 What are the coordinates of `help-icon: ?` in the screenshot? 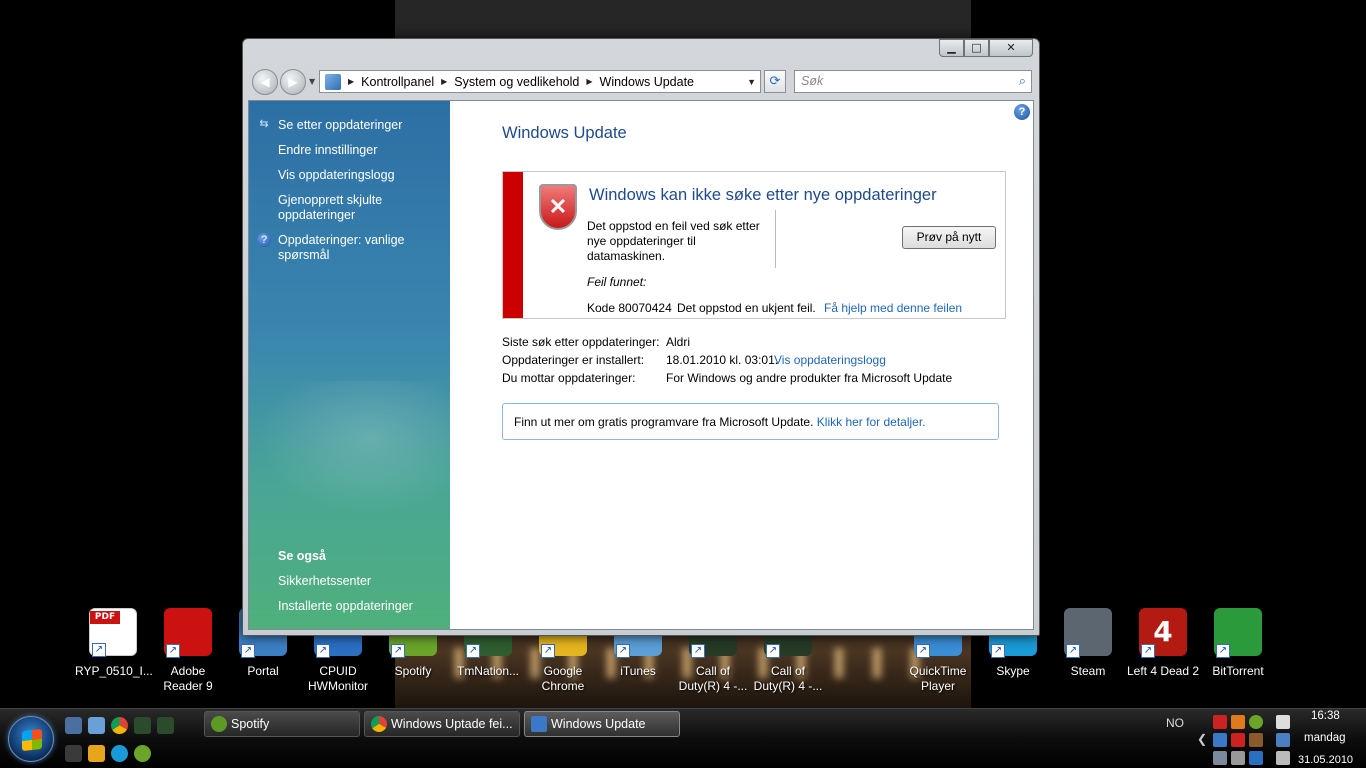 It's located at (1022, 112).